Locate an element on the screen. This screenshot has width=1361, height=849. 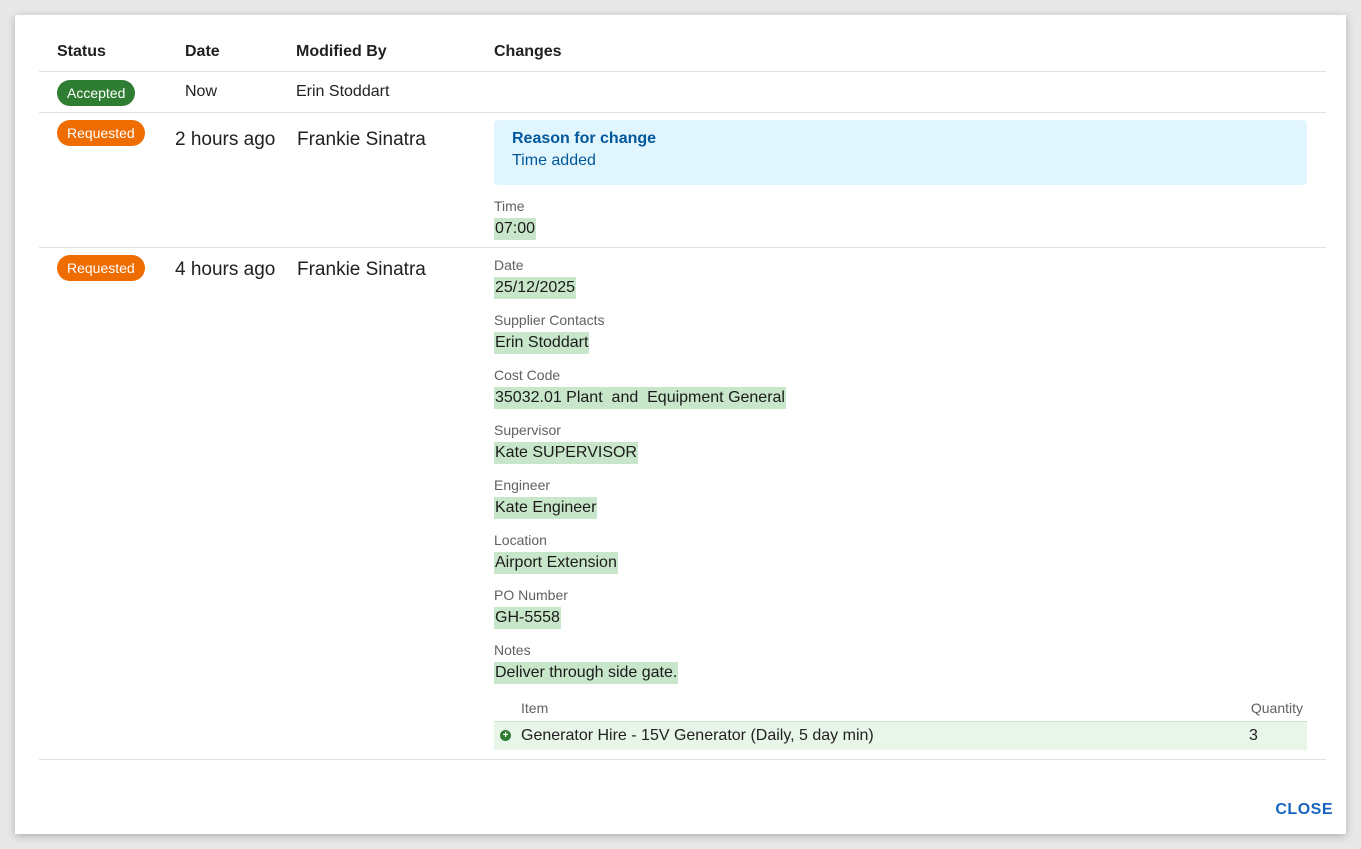
items-header-item: Item is located at coordinates (535, 708).